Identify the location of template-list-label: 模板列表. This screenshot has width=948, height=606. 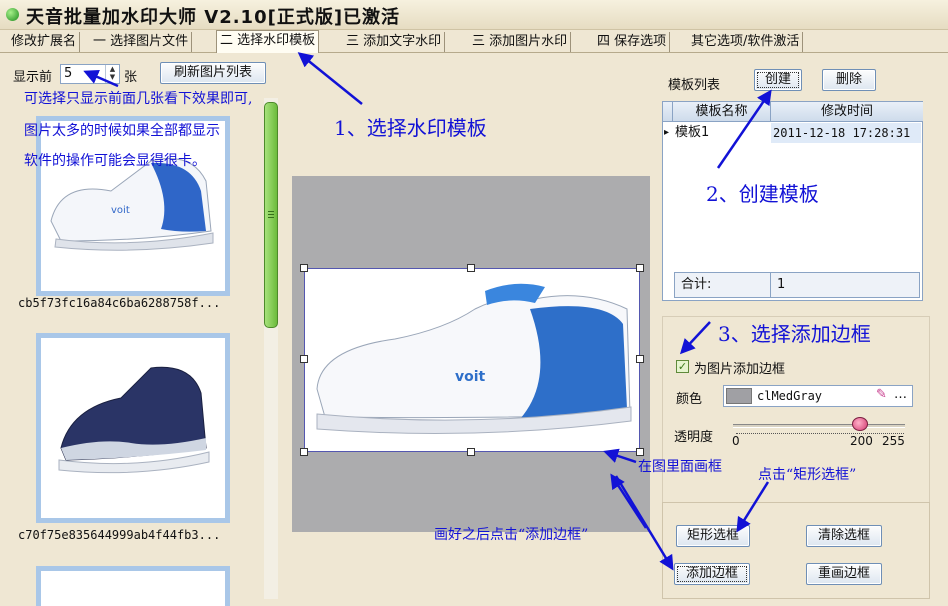
(694, 85).